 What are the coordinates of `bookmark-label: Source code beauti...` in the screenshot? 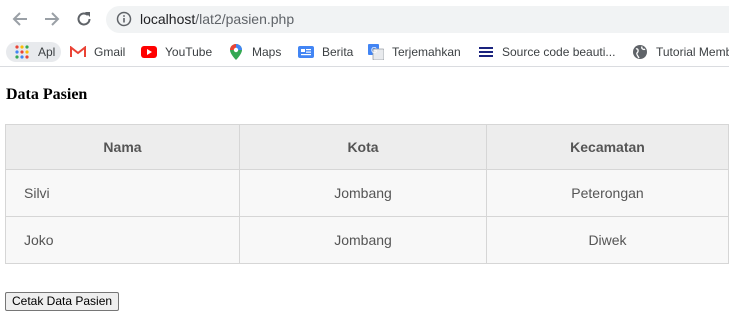 It's located at (559, 52).